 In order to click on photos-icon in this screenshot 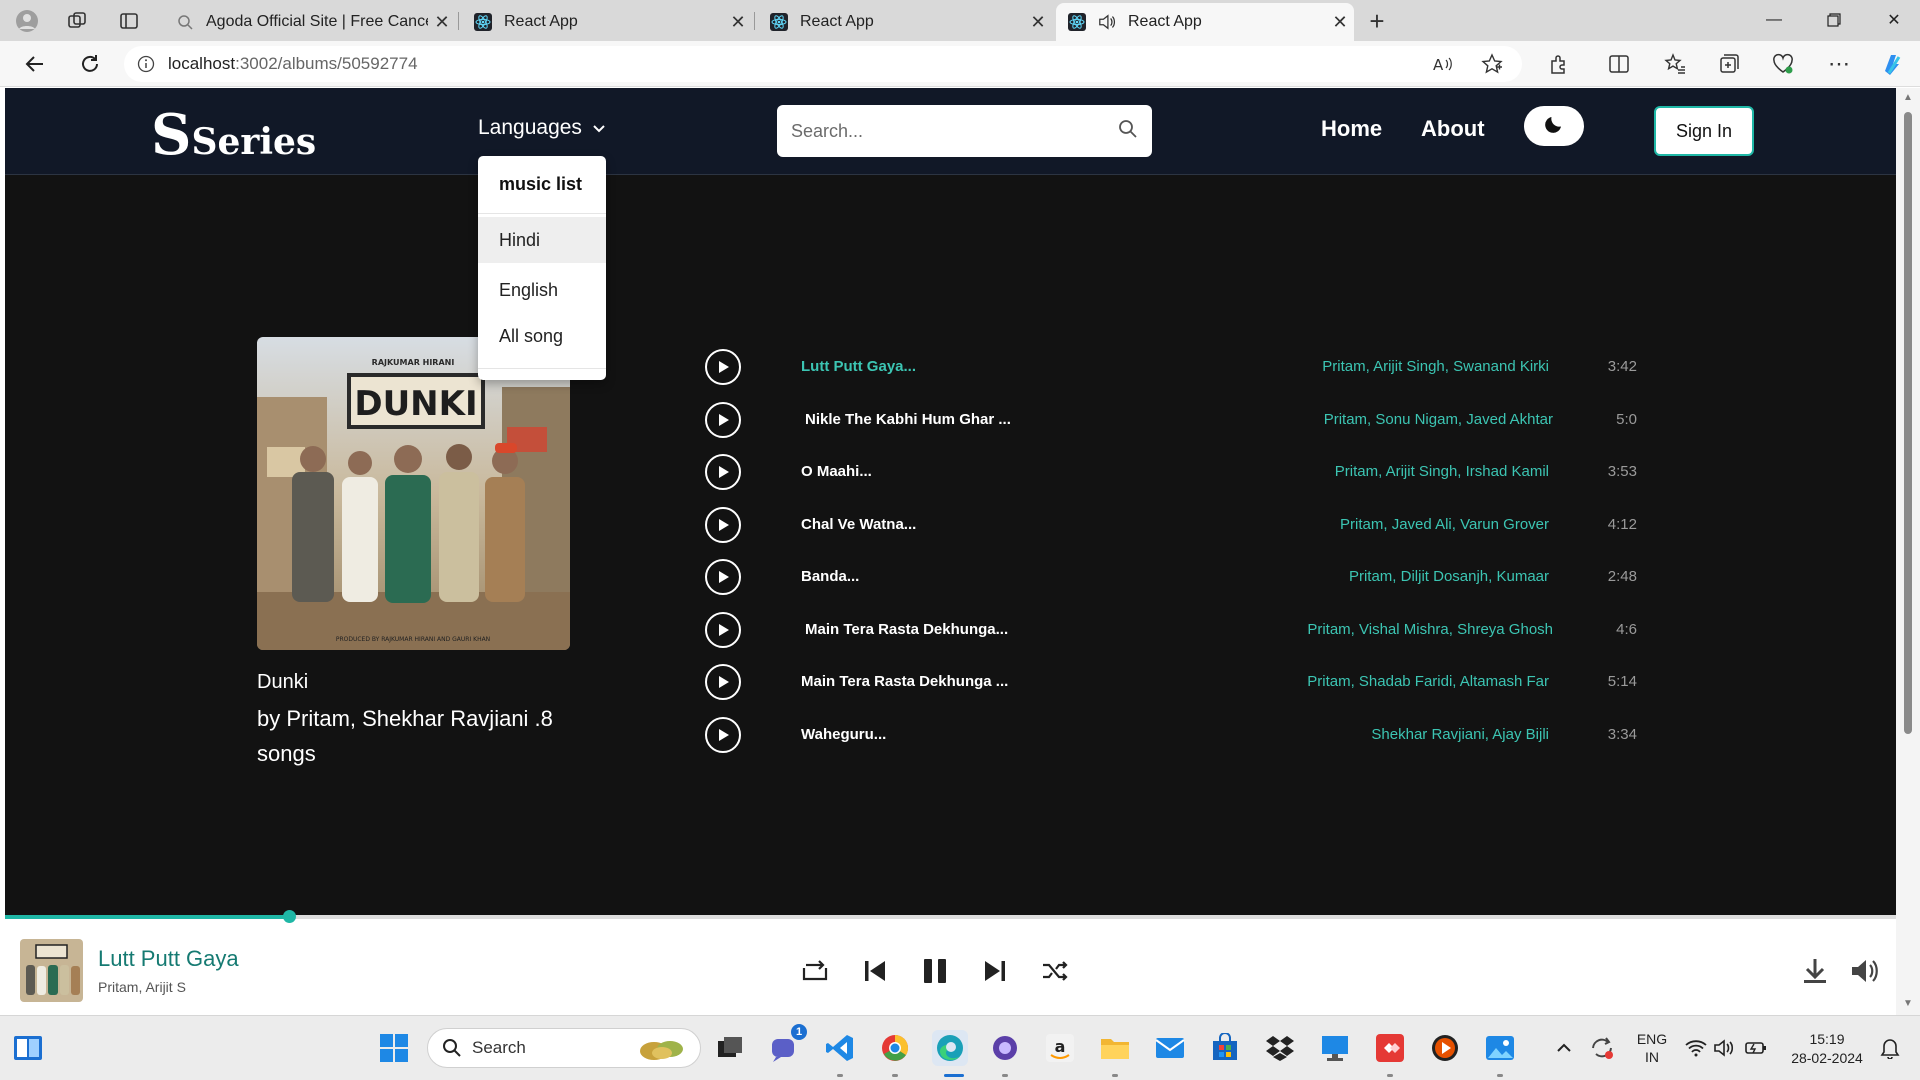, I will do `click(1500, 1048)`.